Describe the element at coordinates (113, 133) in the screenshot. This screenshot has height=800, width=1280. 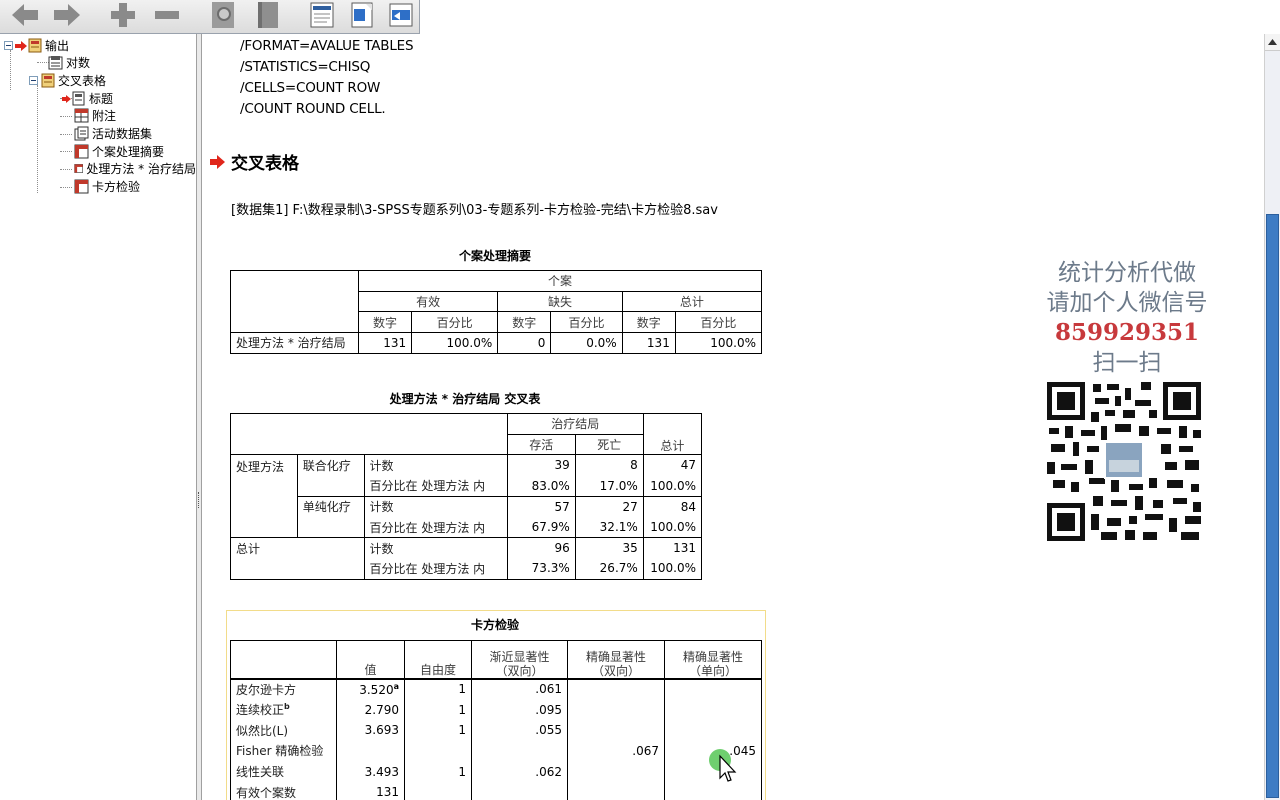
I see `tree-item-active-dataset: 活动数据集` at that location.